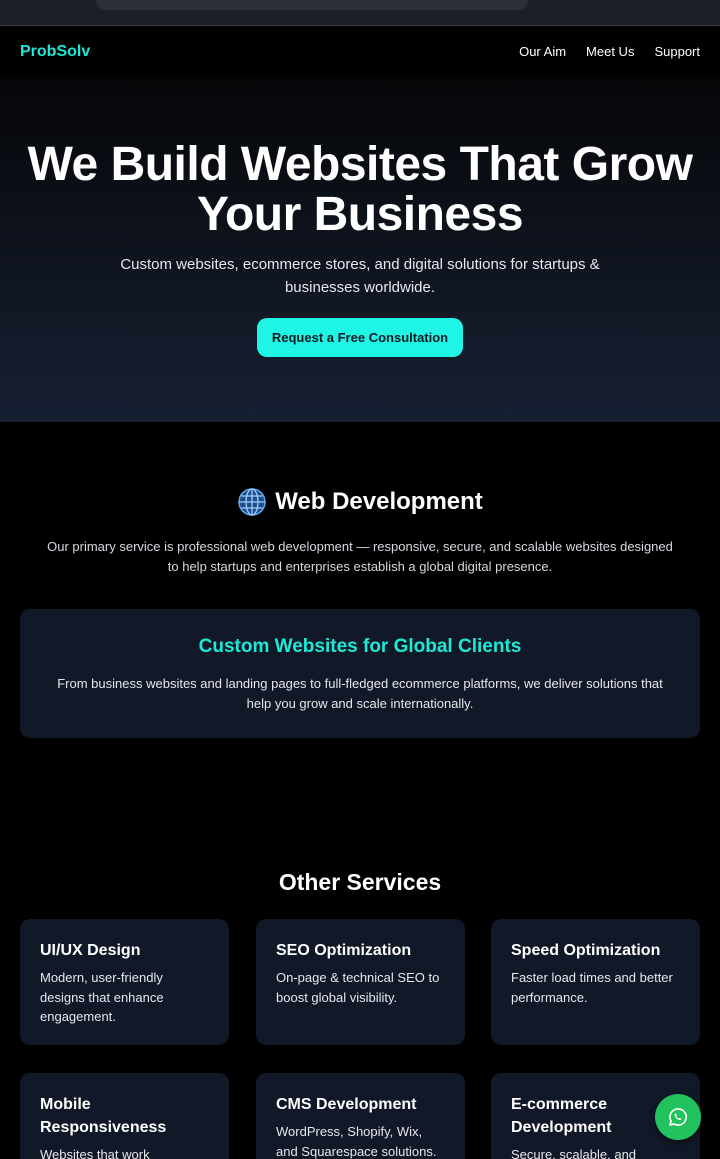 The image size is (720, 1159). What do you see at coordinates (103, 1116) in the screenshot?
I see `service-title: Mobile Responsiveness` at bounding box center [103, 1116].